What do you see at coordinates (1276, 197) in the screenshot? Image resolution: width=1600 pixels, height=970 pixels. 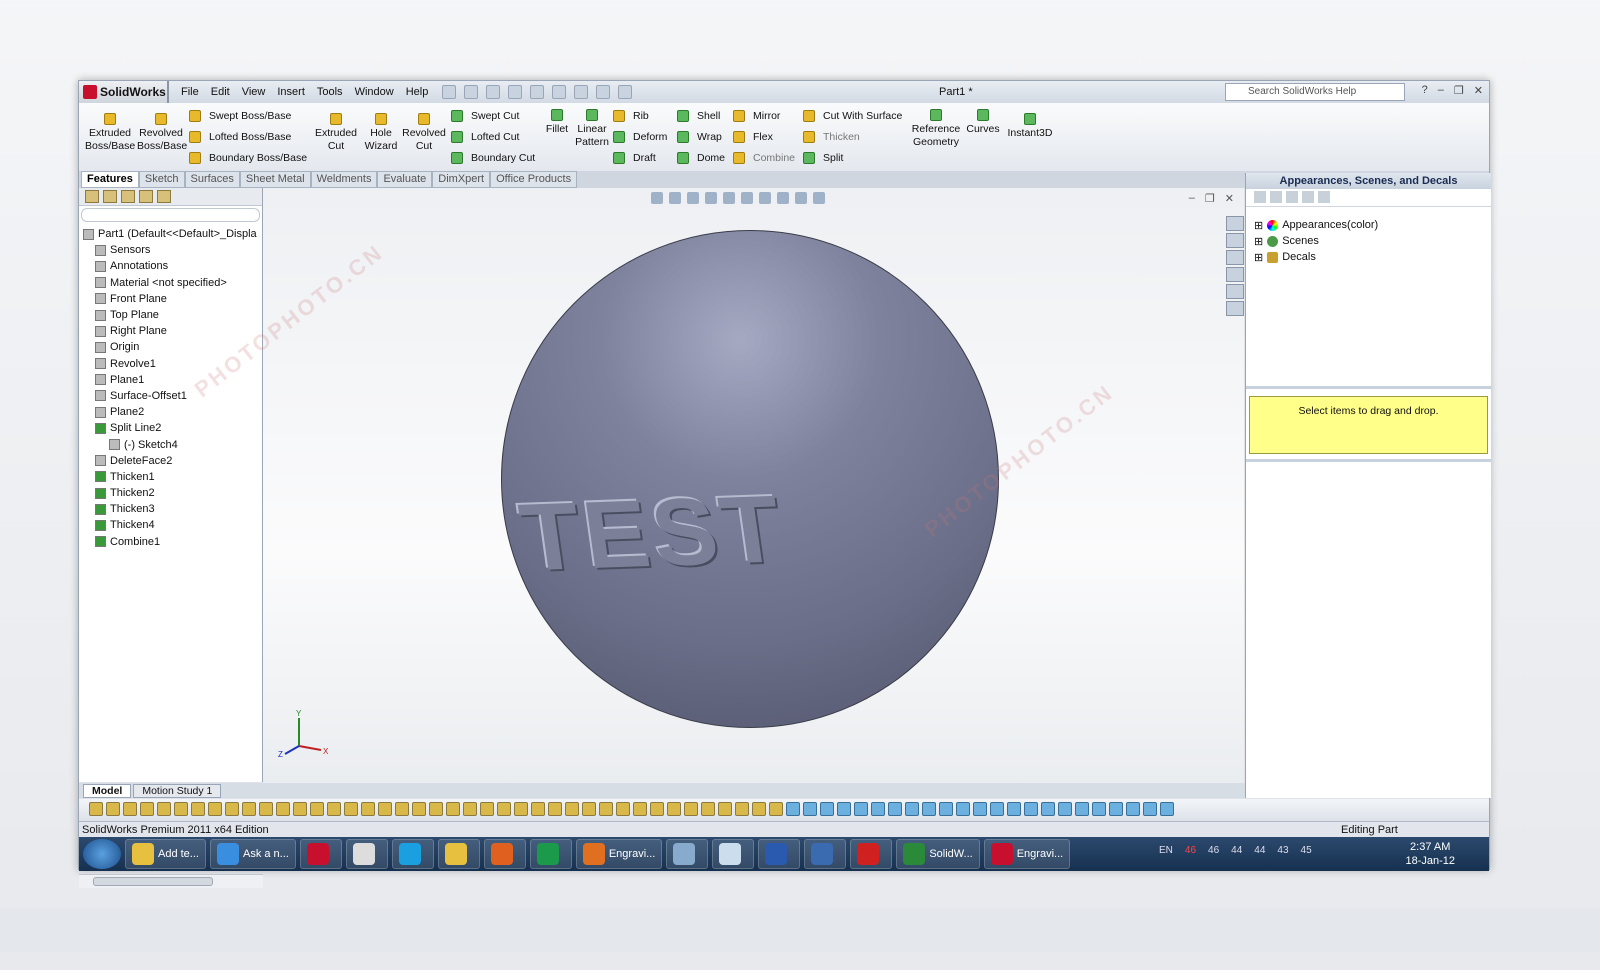 I see `forward-icon` at bounding box center [1276, 197].